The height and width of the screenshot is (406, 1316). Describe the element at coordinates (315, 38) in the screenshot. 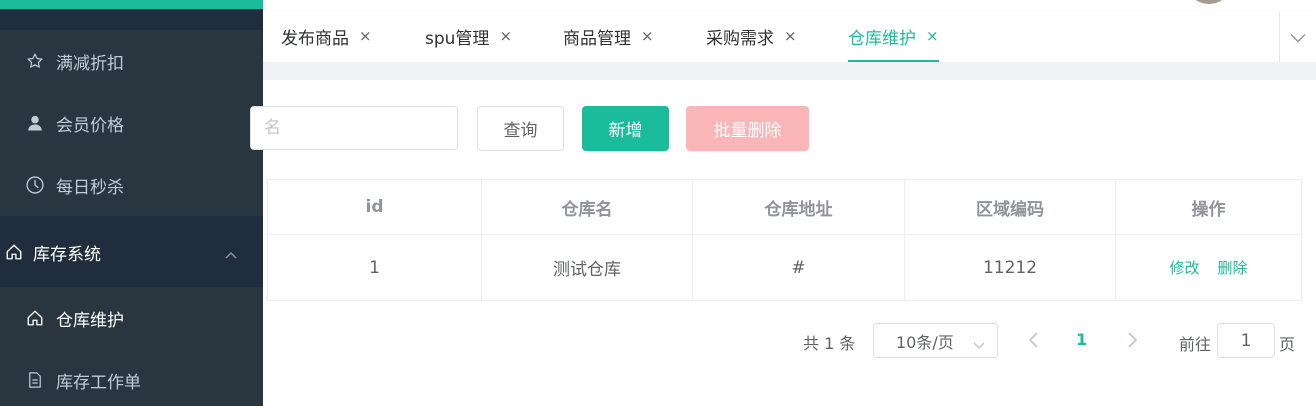

I see `tab-label: 发布商品` at that location.